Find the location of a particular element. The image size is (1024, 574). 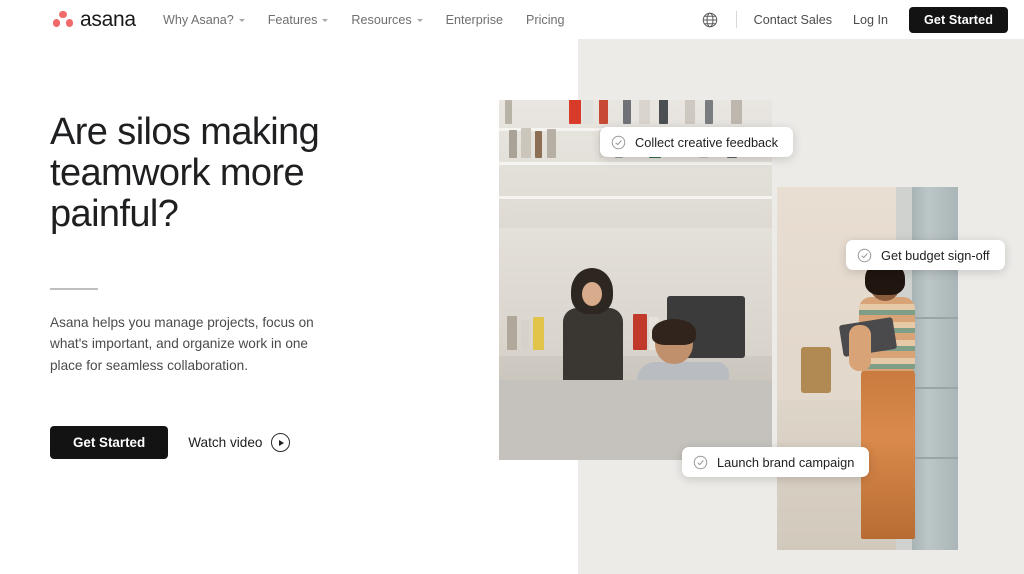

task-pill-launch-brand-campaign: Launch brand campaign is located at coordinates (776, 462).